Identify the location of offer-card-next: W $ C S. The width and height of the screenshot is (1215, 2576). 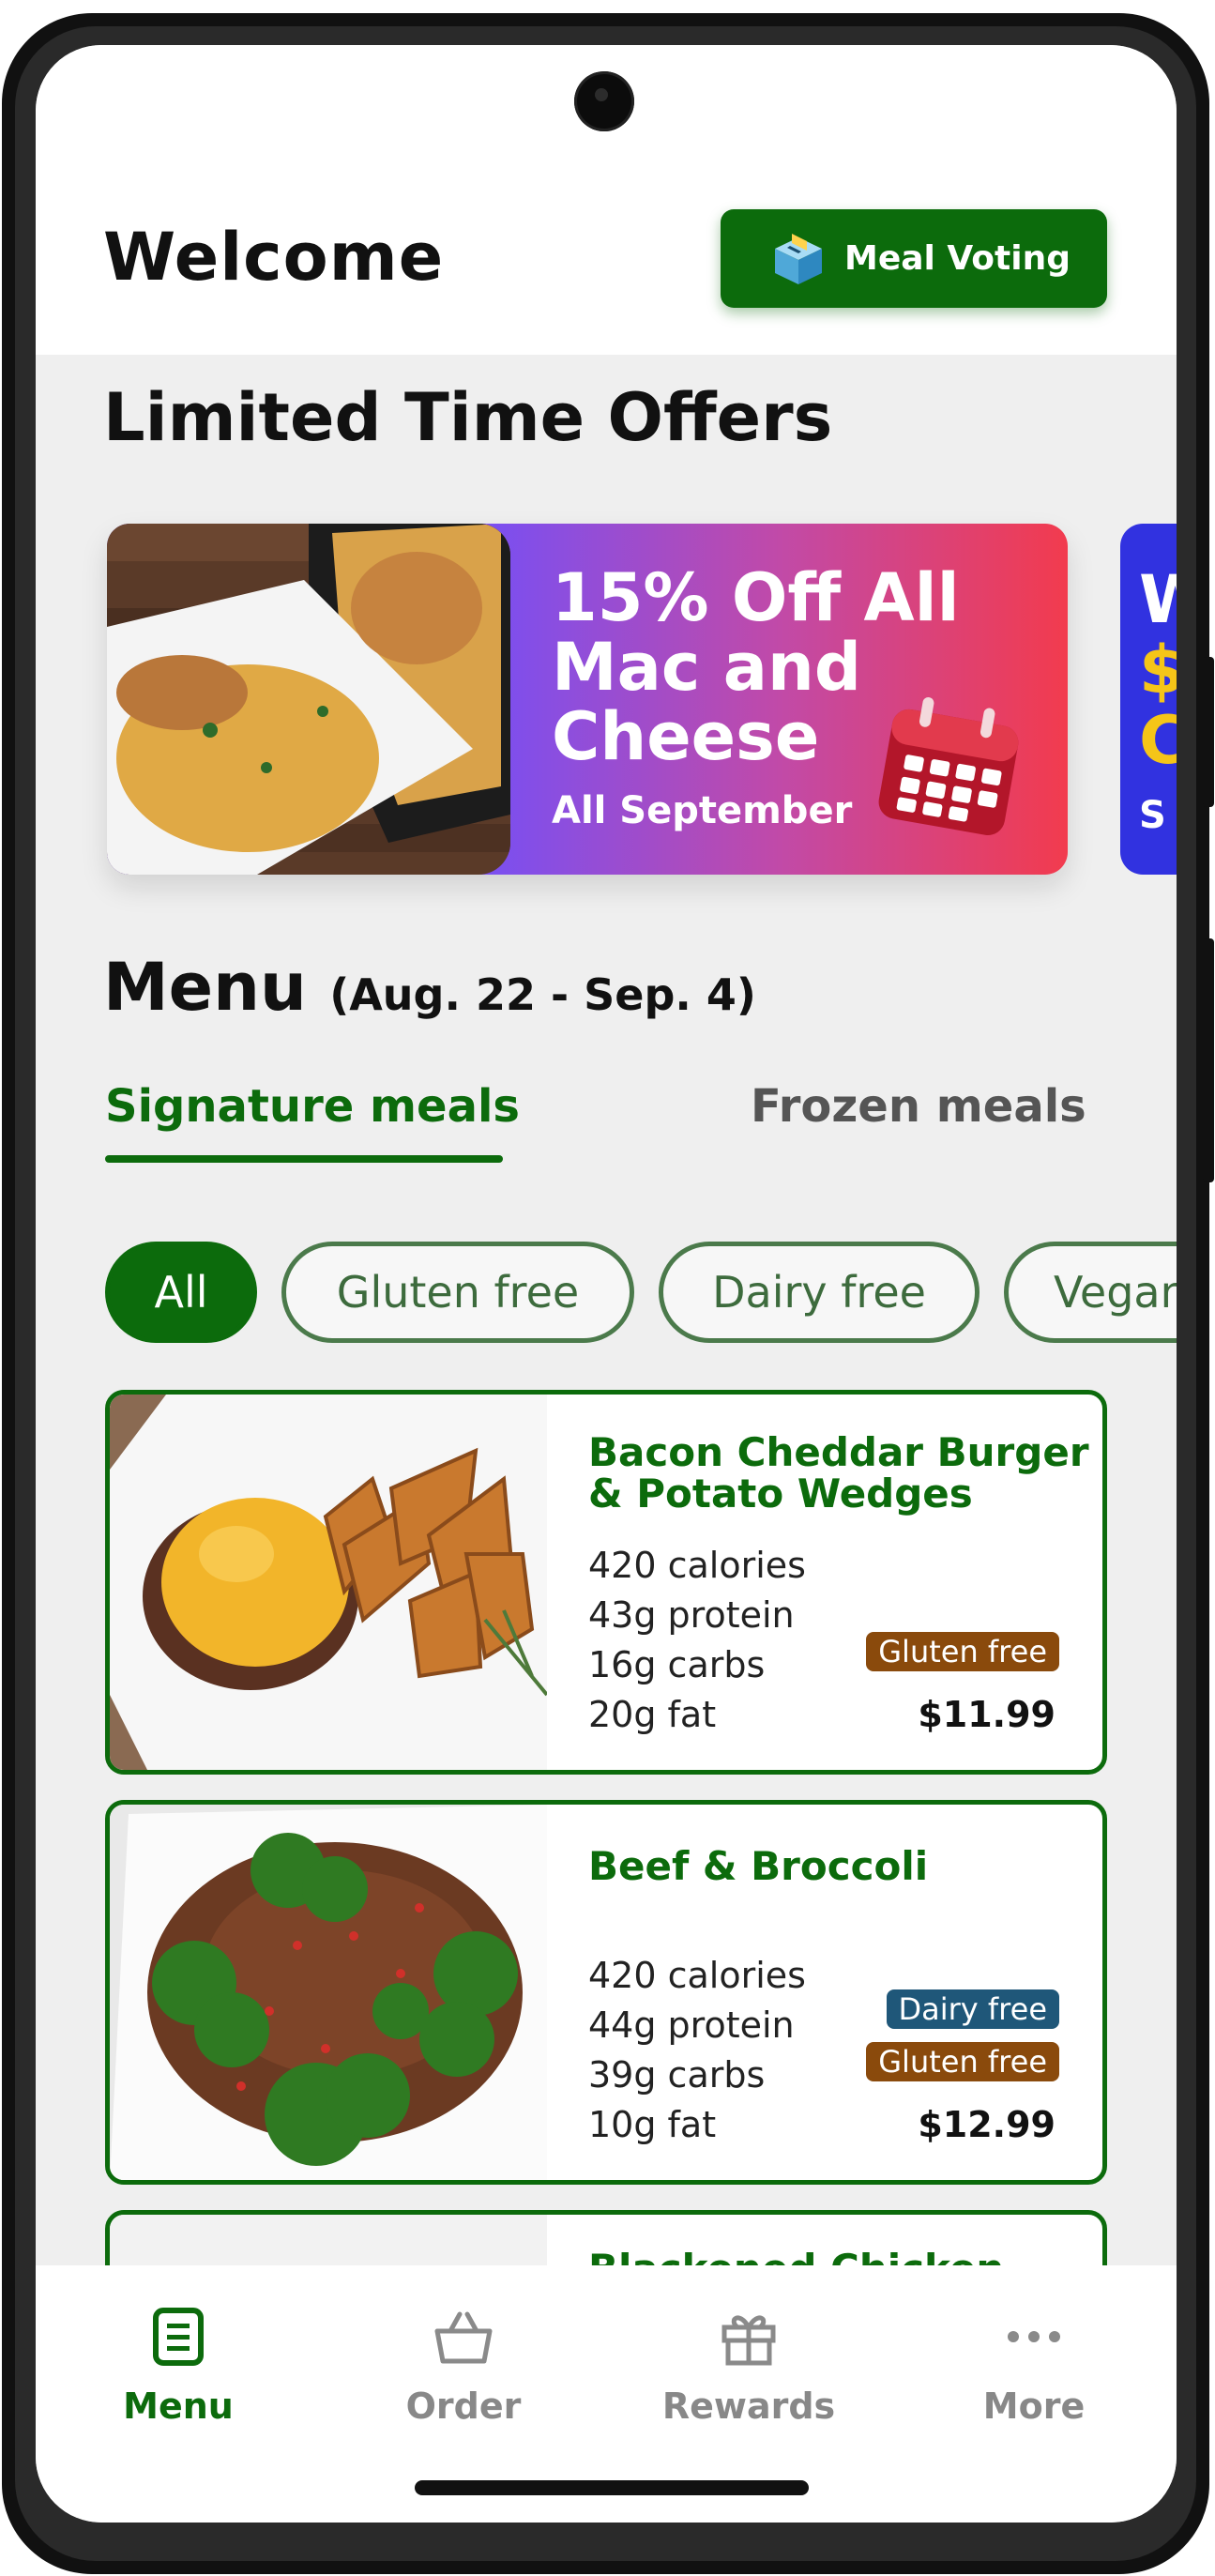
(1148, 699).